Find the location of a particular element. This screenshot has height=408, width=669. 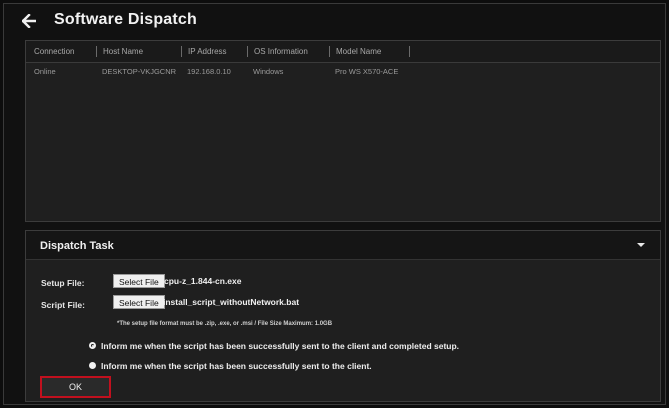

dispatch-task-title: Dispatch Task is located at coordinates (77, 246).